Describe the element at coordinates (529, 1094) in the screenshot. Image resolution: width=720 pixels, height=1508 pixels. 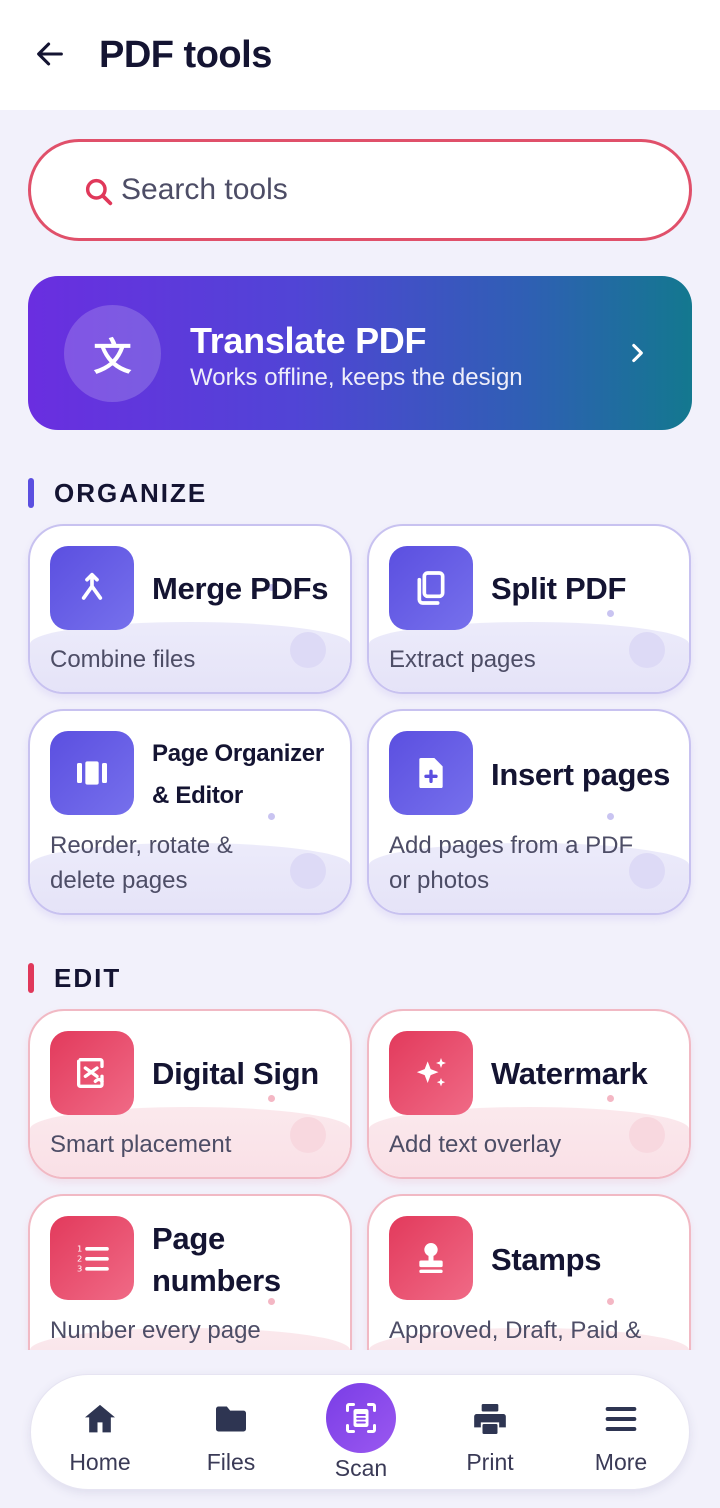
I see `tool-card-watermark: Watermark Add text overlay` at that location.